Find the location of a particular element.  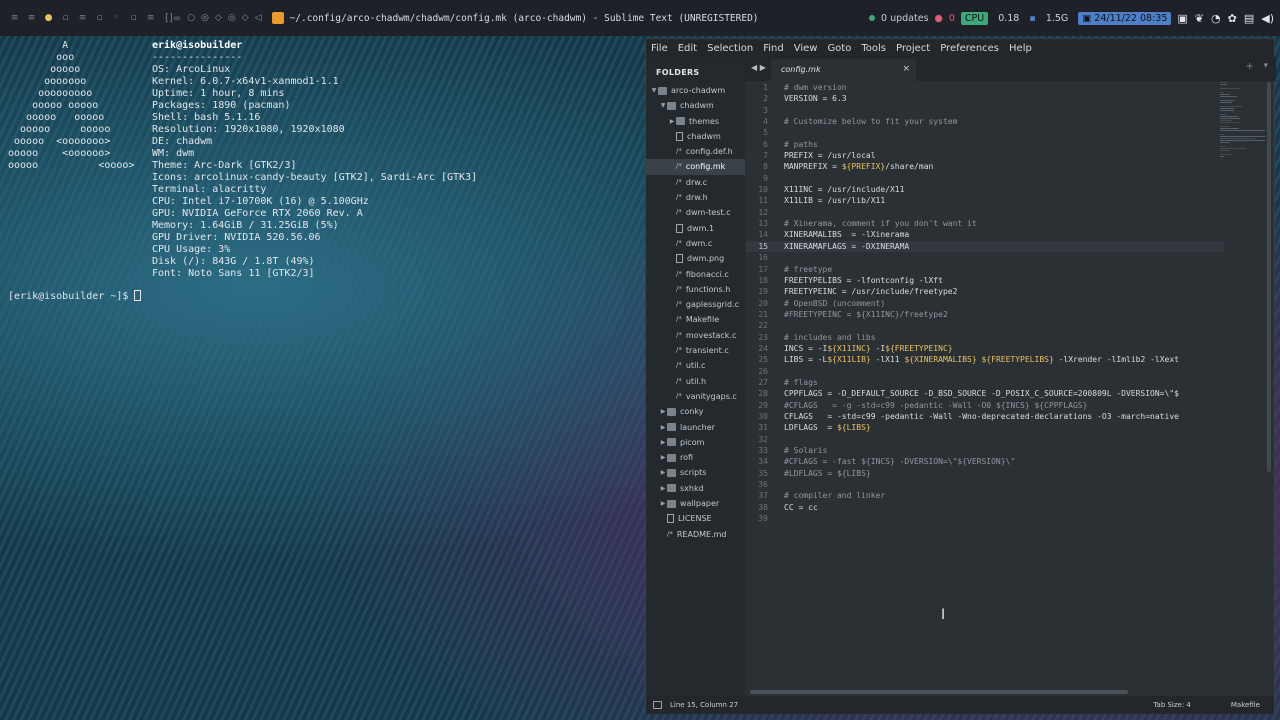

workspace-tag-1: ≡ is located at coordinates (14, 18).